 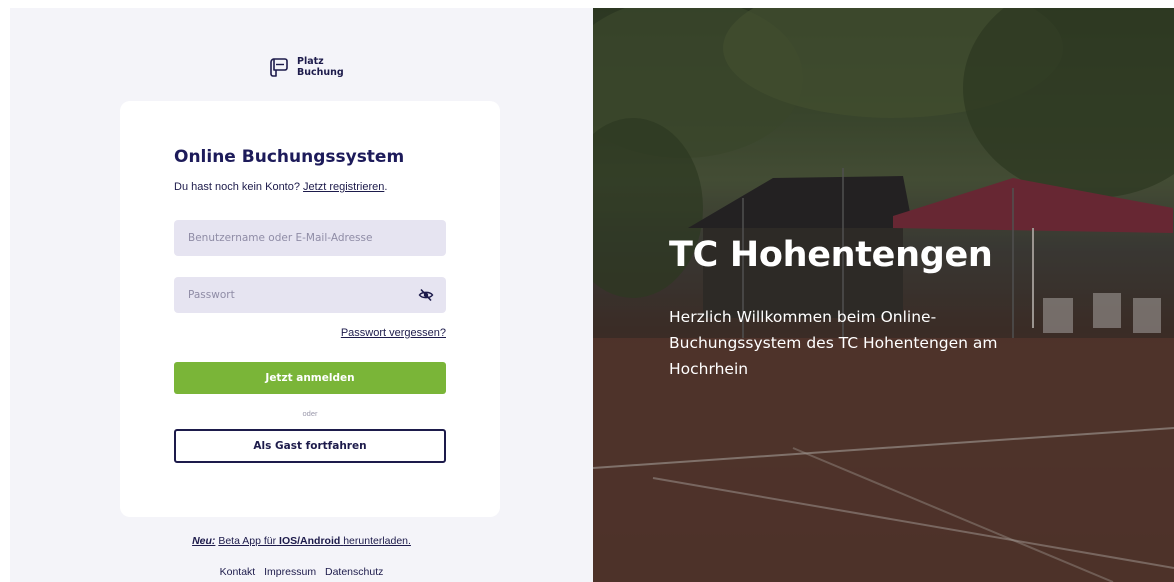 I want to click on password-input, so click(x=302, y=295).